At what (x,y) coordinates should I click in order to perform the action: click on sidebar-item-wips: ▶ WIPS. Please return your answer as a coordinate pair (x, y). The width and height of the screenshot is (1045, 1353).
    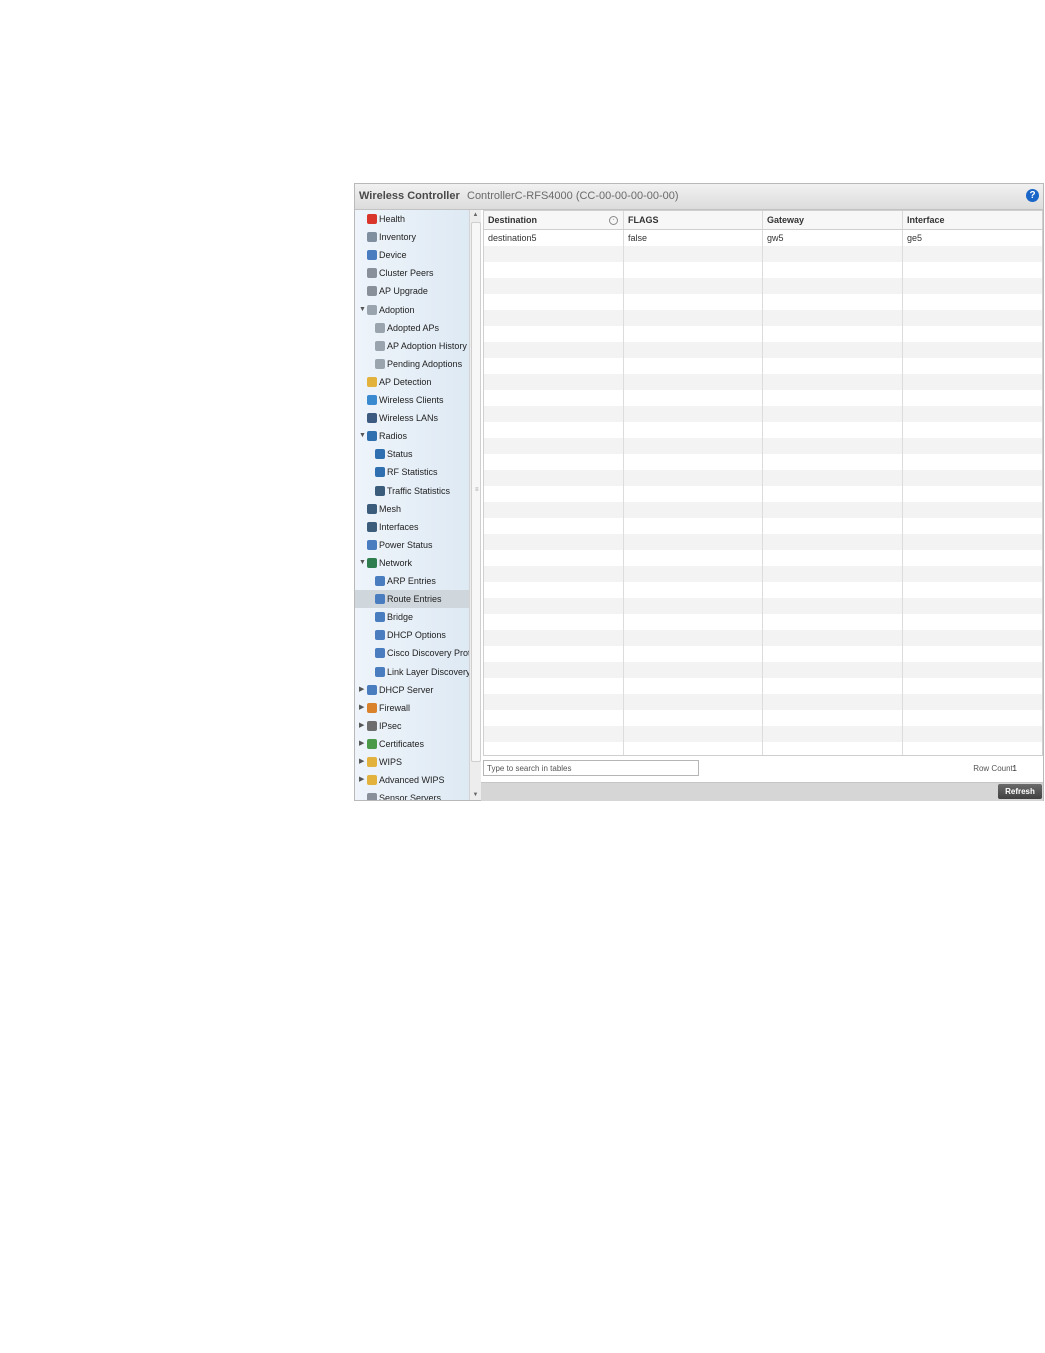
    Looking at the image, I should click on (412, 762).